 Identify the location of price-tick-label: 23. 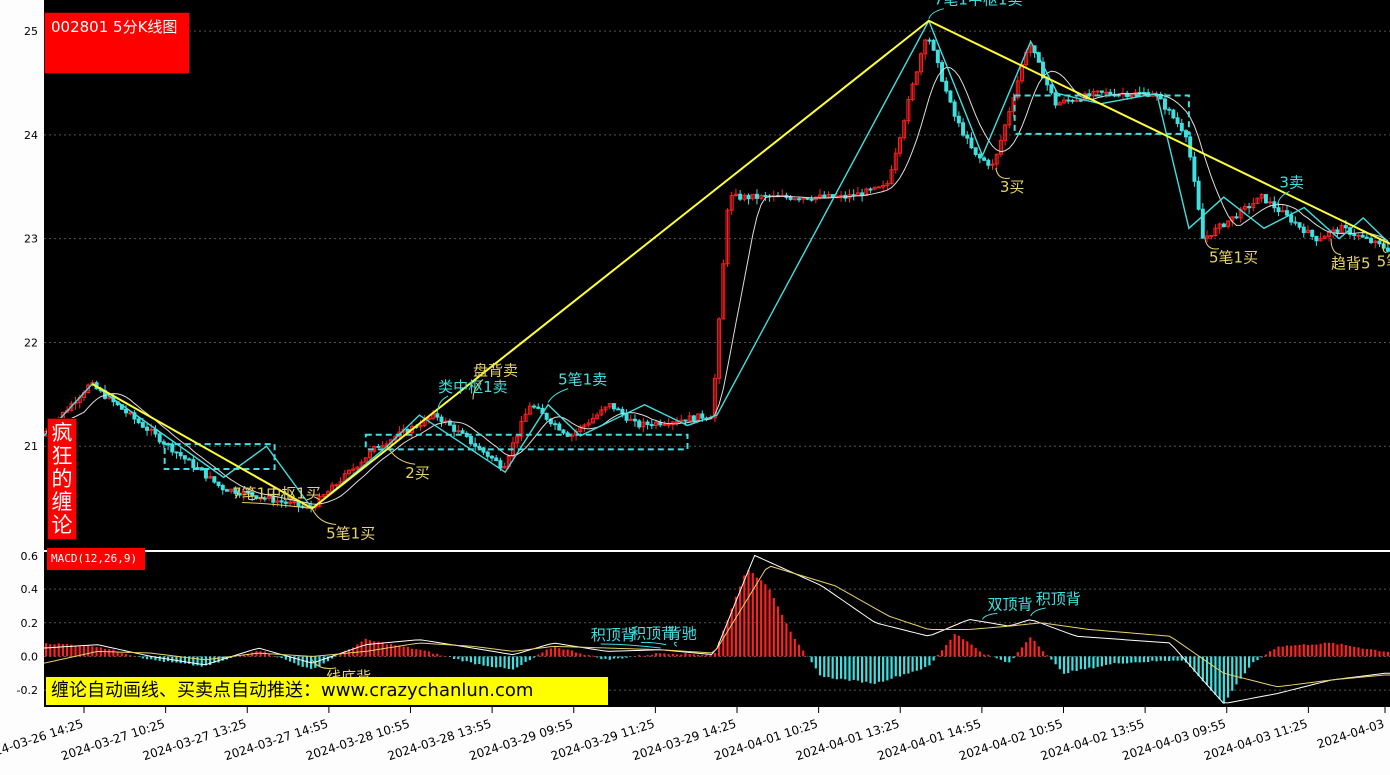
(31, 239).